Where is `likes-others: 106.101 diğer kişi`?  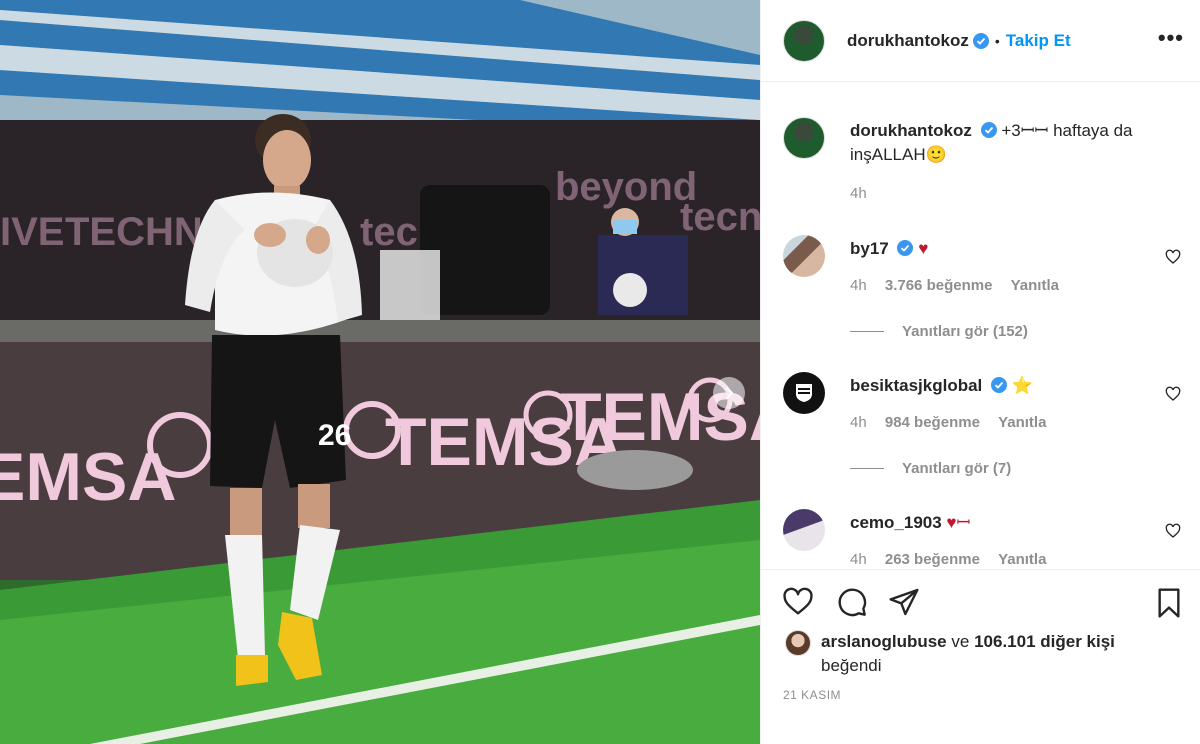
likes-others: 106.101 diğer kişi is located at coordinates (1044, 641).